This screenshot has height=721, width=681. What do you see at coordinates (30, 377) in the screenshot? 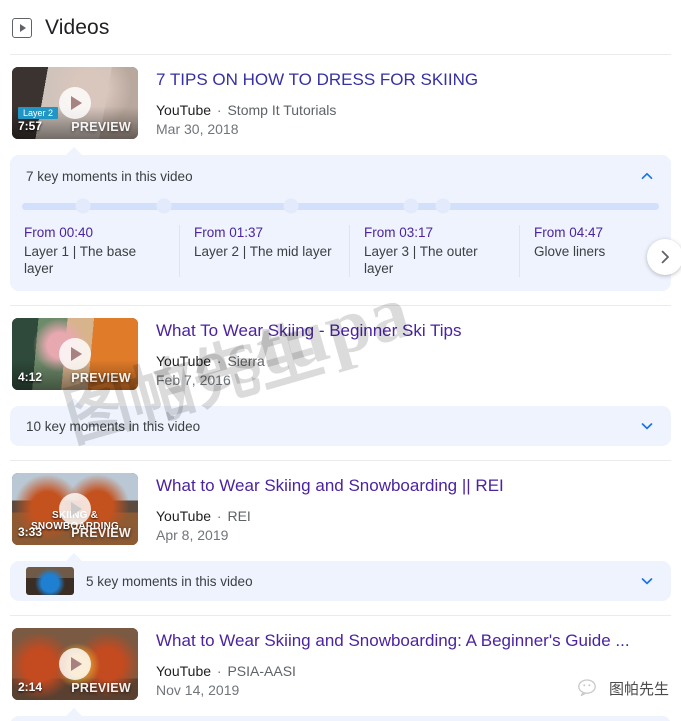
I see `video-duration: 4:12` at bounding box center [30, 377].